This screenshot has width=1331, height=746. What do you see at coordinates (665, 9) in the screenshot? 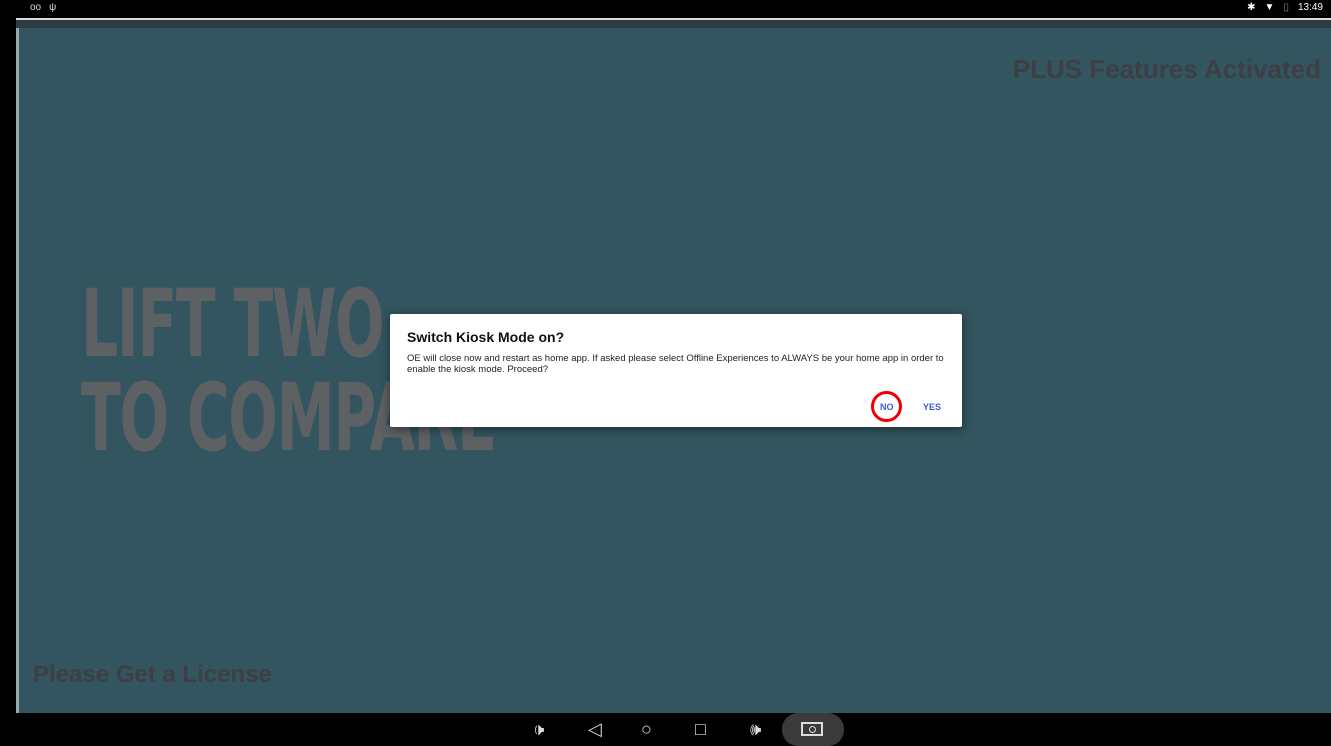
I see `status-bar: oo ψ ✱ ▼ ▯ 13:49` at bounding box center [665, 9].